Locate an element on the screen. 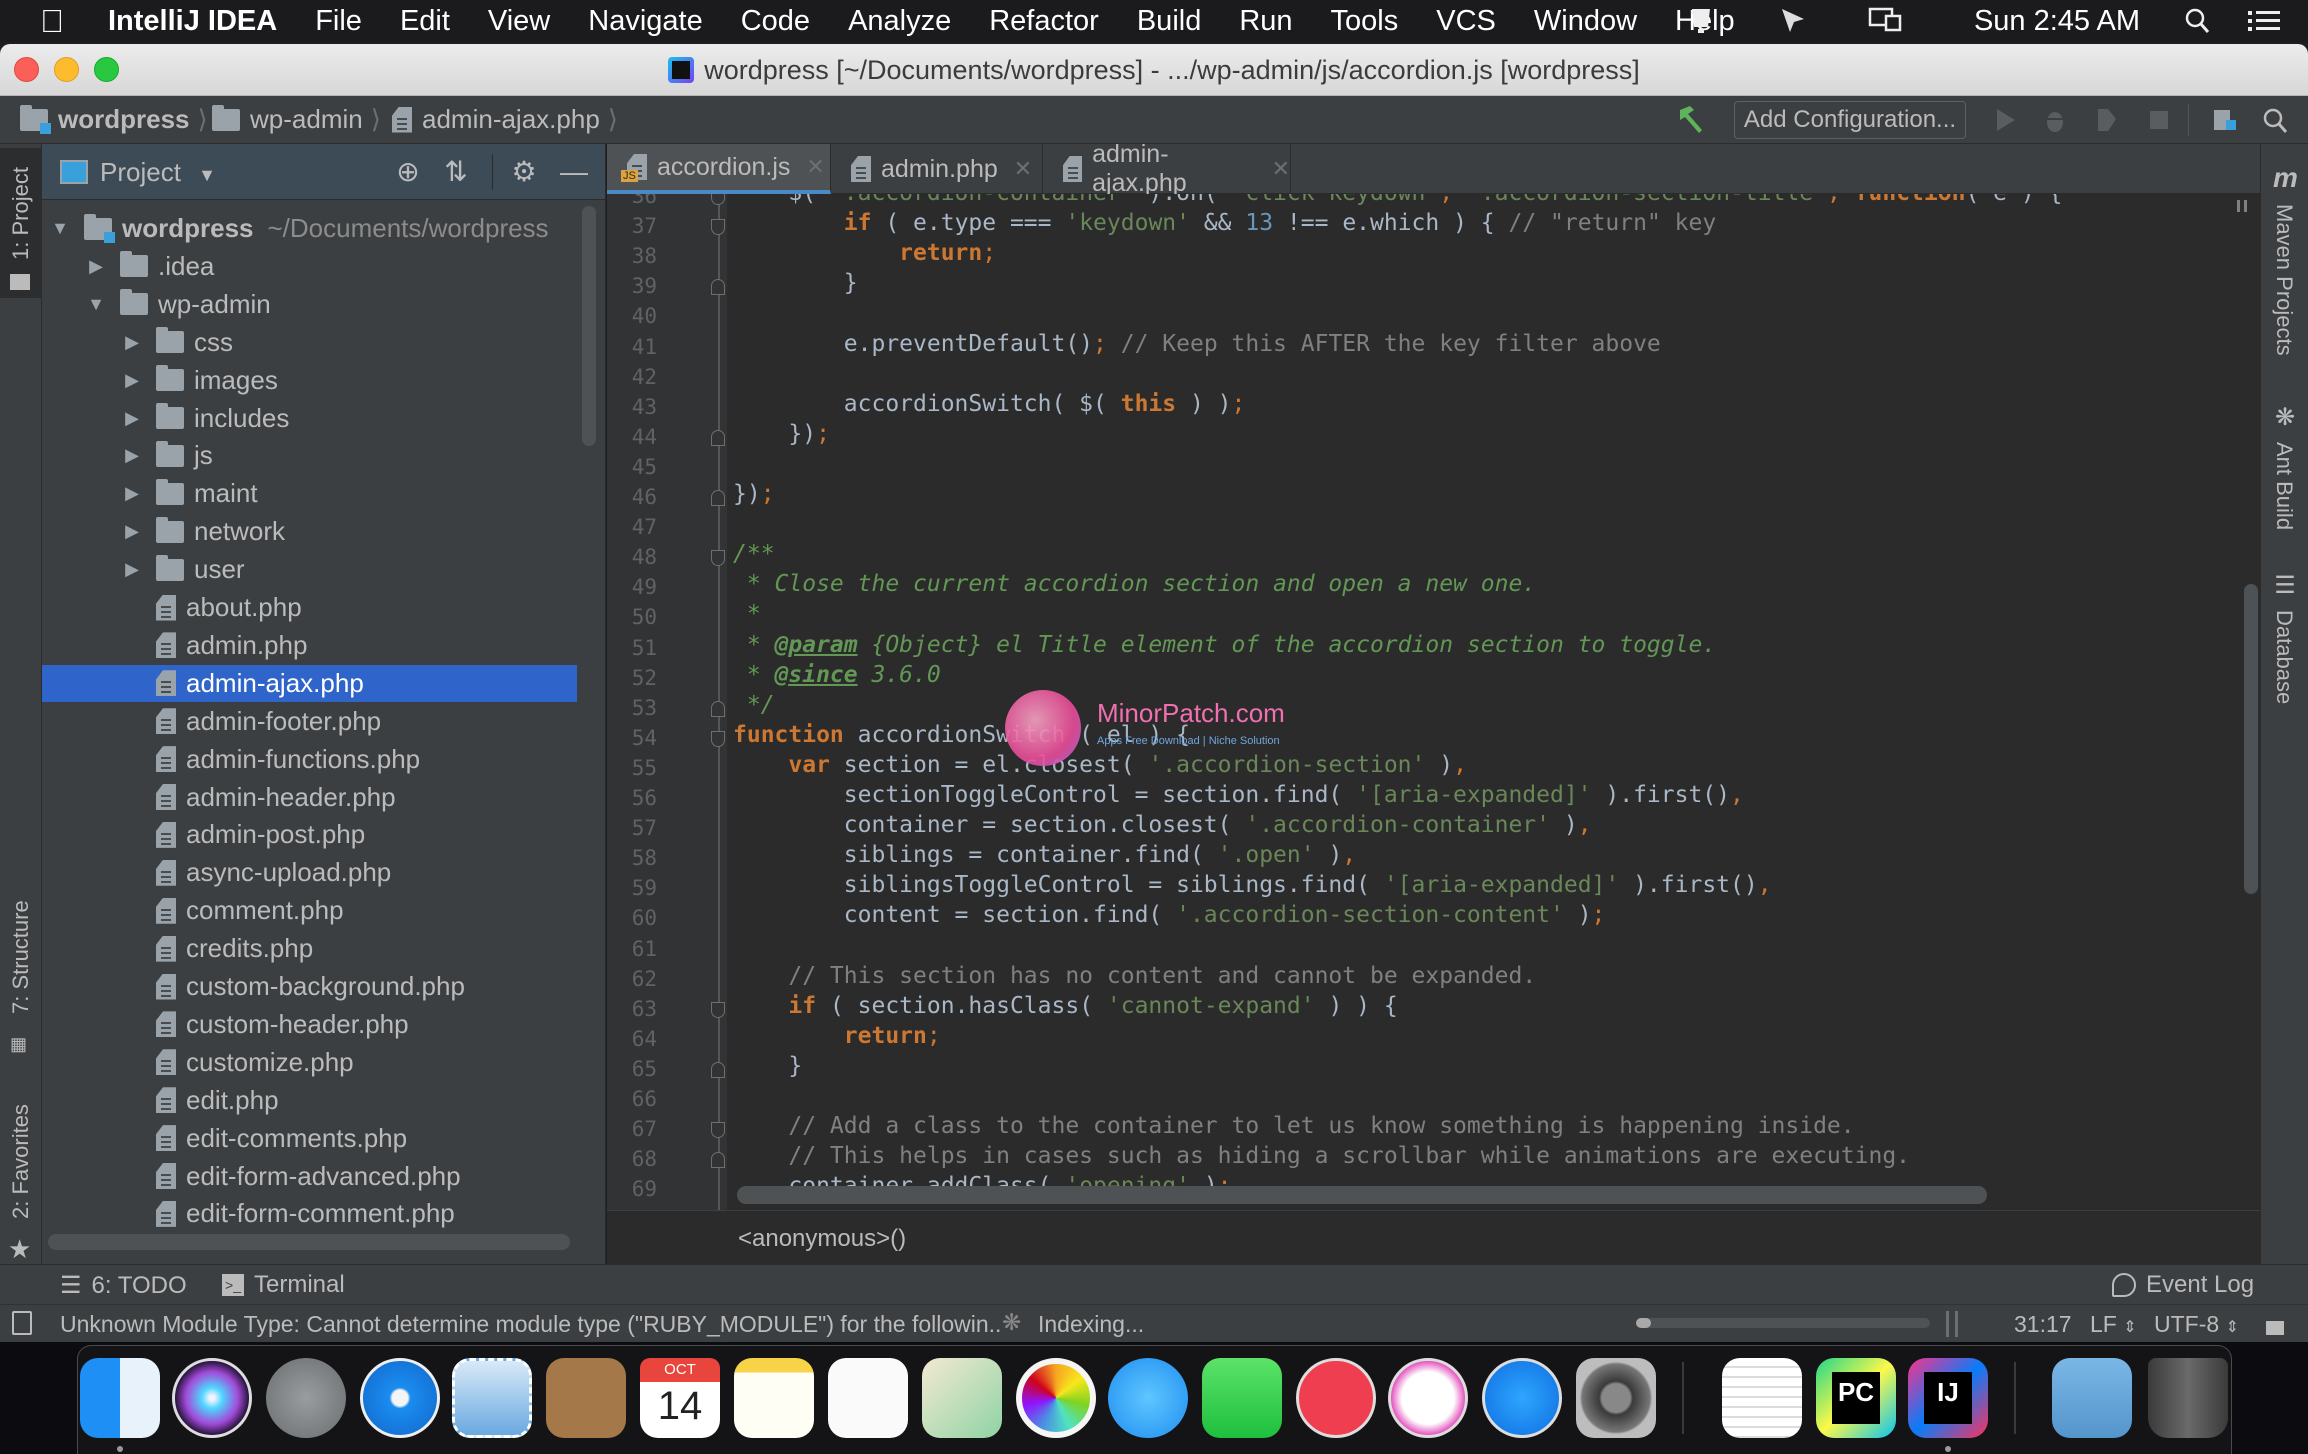 Image resolution: width=2308 pixels, height=1454 pixels. dock-safari-icon is located at coordinates (400, 1398).